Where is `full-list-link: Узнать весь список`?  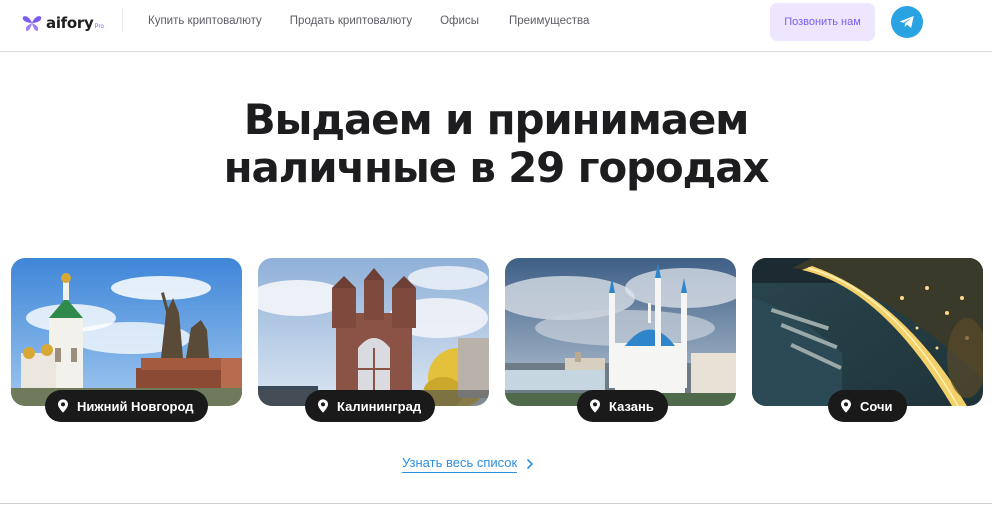 full-list-link: Узнать весь список is located at coordinates (468, 464).